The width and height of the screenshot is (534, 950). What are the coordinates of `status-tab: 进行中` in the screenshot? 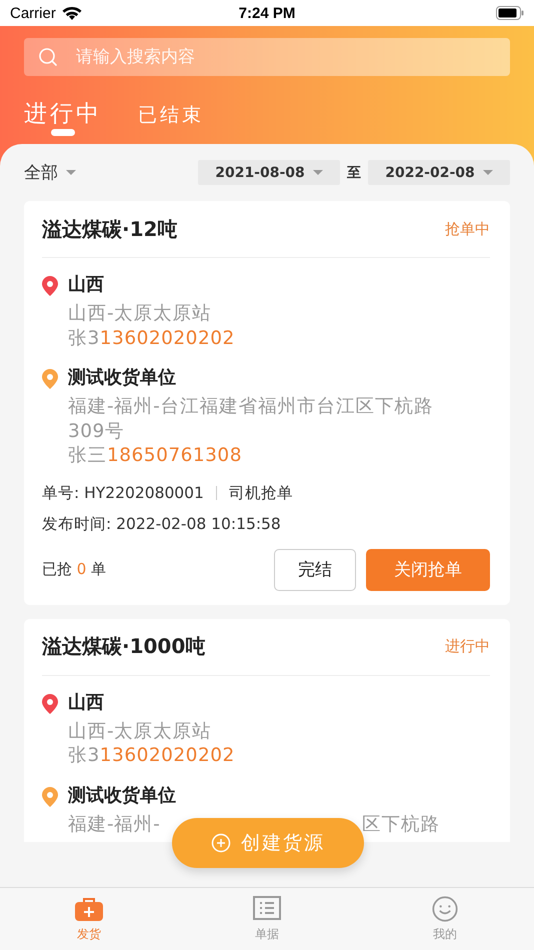 It's located at (63, 113).